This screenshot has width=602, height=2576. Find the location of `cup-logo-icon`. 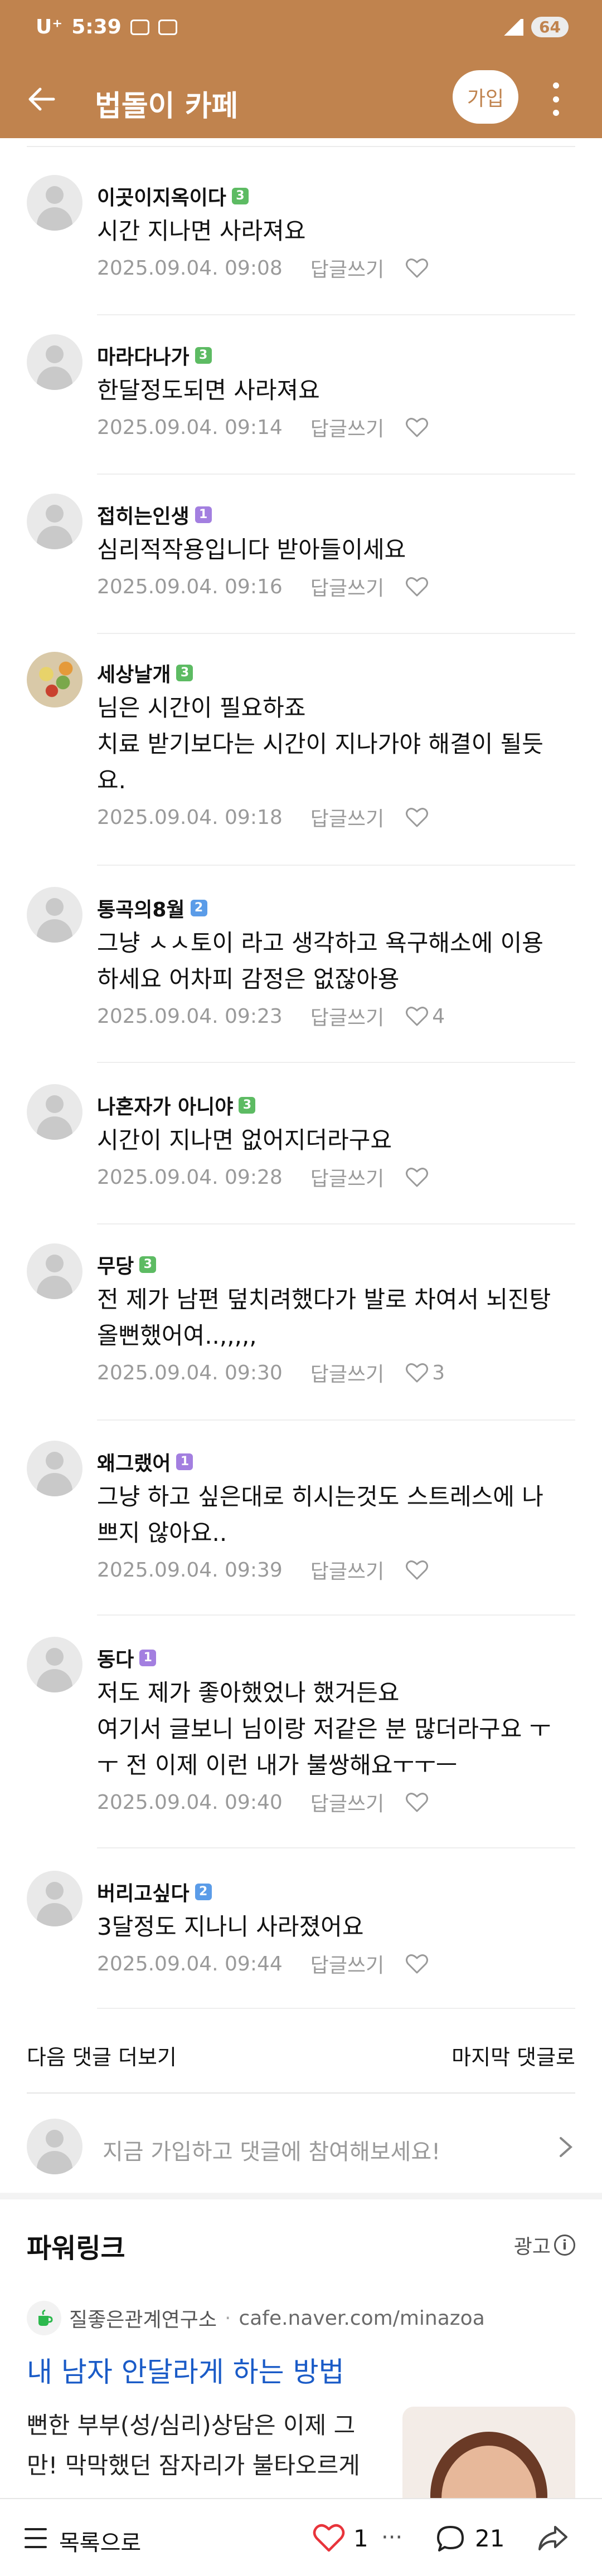

cup-logo-icon is located at coordinates (44, 2318).